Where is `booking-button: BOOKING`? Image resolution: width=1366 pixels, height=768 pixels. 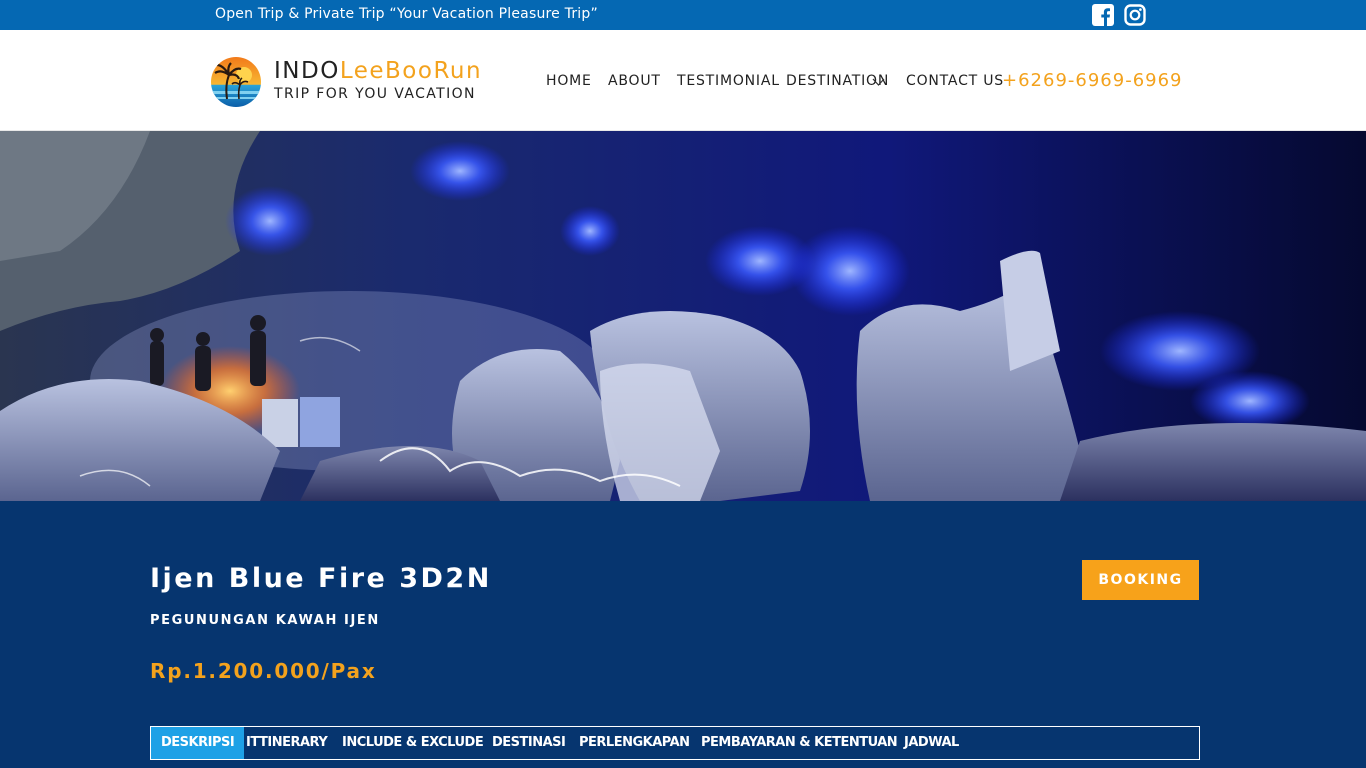 booking-button: BOOKING is located at coordinates (1140, 580).